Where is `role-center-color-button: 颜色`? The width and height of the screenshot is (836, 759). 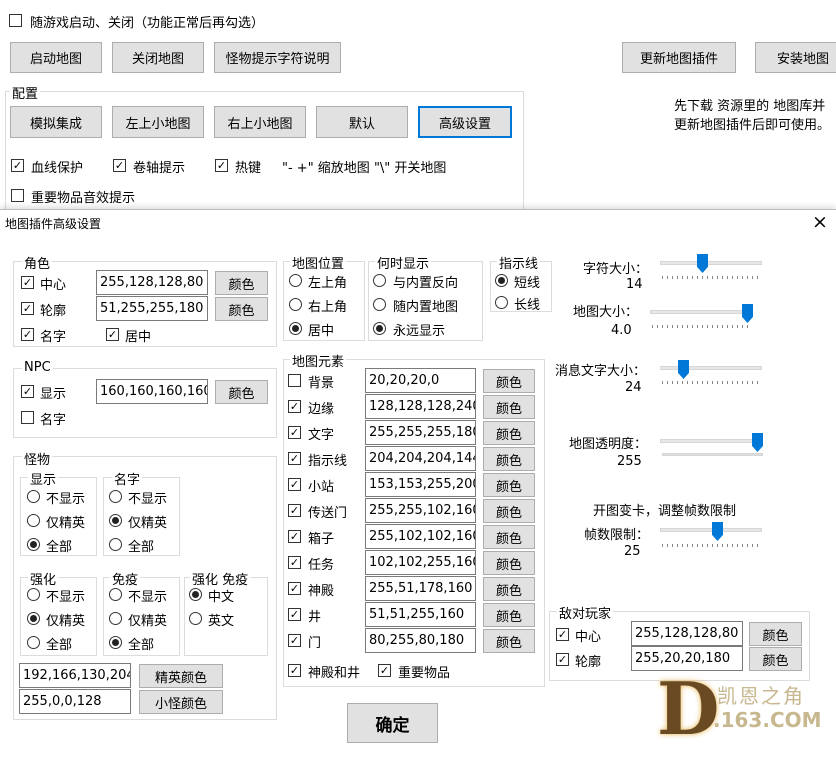 role-center-color-button: 颜色 is located at coordinates (241, 283).